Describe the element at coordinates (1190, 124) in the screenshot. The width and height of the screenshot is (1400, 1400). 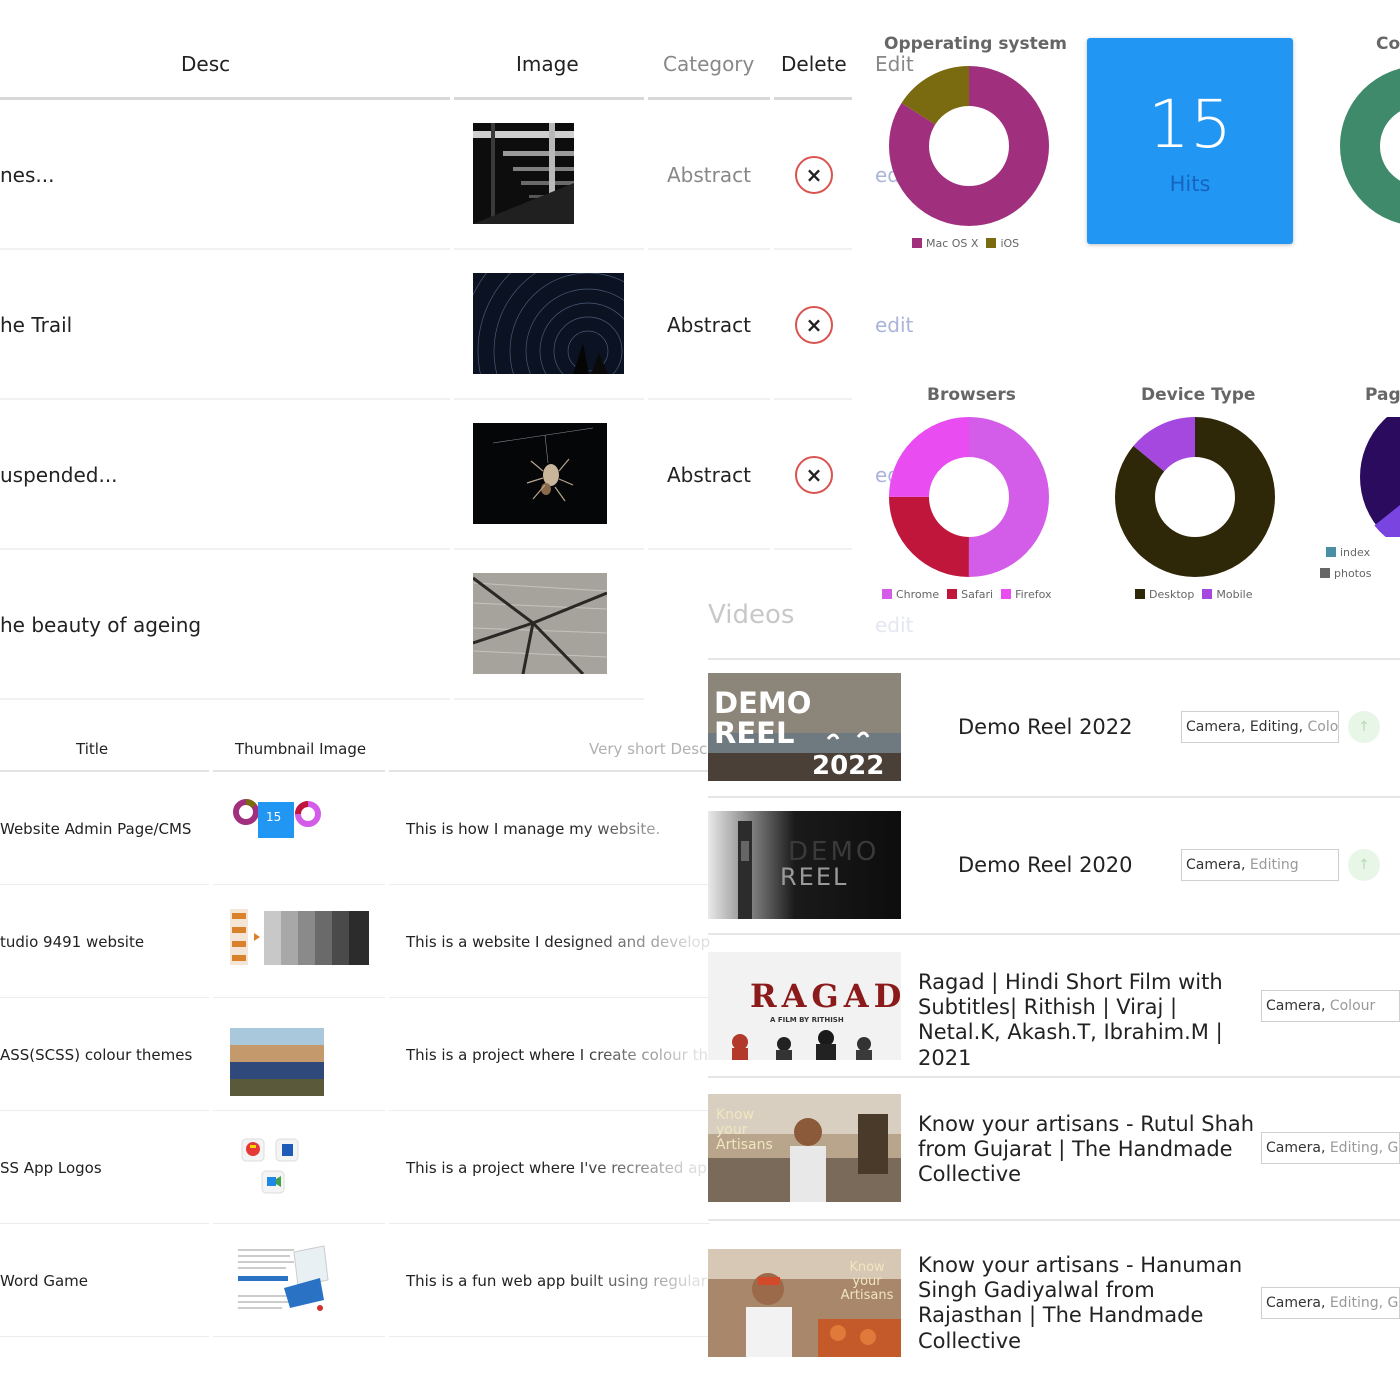
I see `hits-count: 15` at that location.